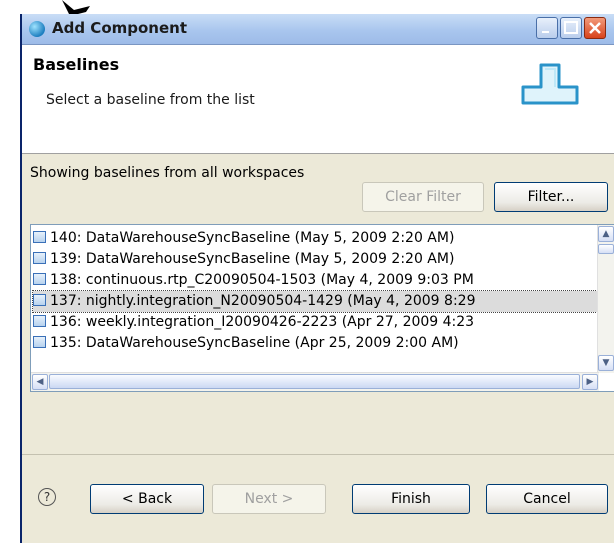  I want to click on clear-filter-button: Clear Filter, so click(423, 197).